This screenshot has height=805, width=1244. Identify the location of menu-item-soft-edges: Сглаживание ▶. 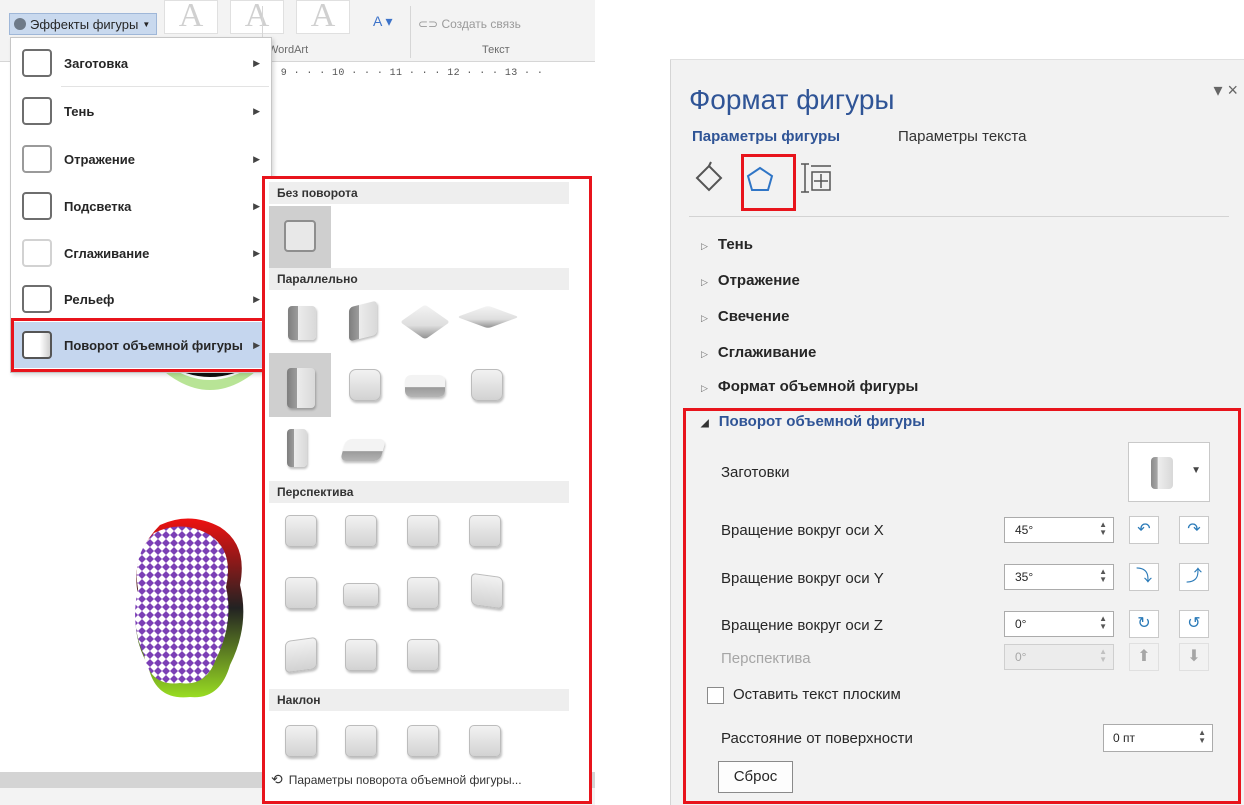
(141, 253).